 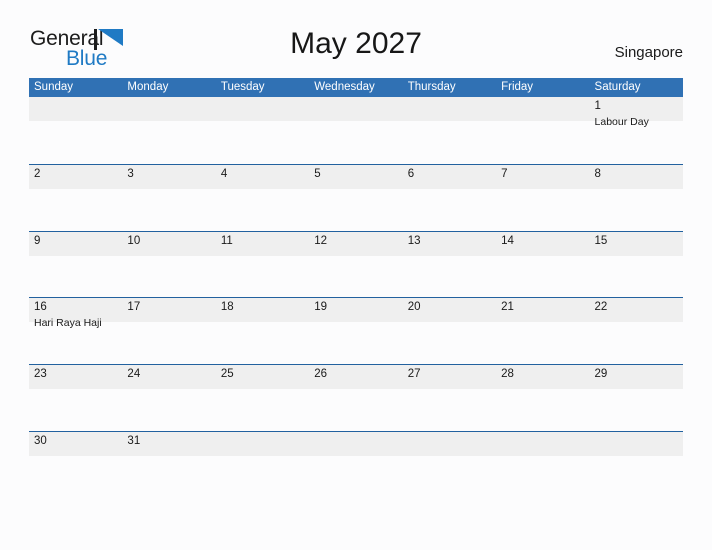 What do you see at coordinates (507, 307) in the screenshot?
I see `day-number: 21` at bounding box center [507, 307].